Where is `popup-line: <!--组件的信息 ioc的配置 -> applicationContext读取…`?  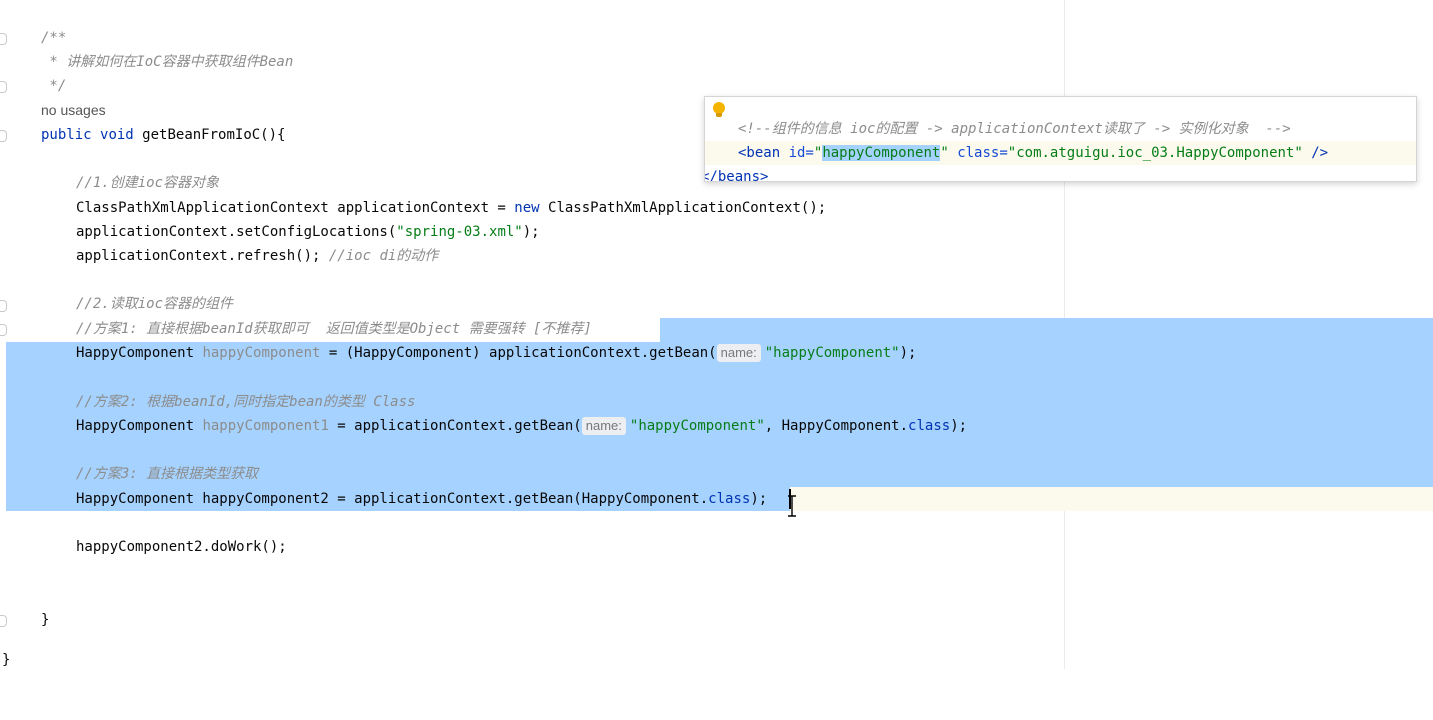 popup-line: <!--组件的信息 ioc的配置 -> applicationContext读取… is located at coordinates (1060, 129).